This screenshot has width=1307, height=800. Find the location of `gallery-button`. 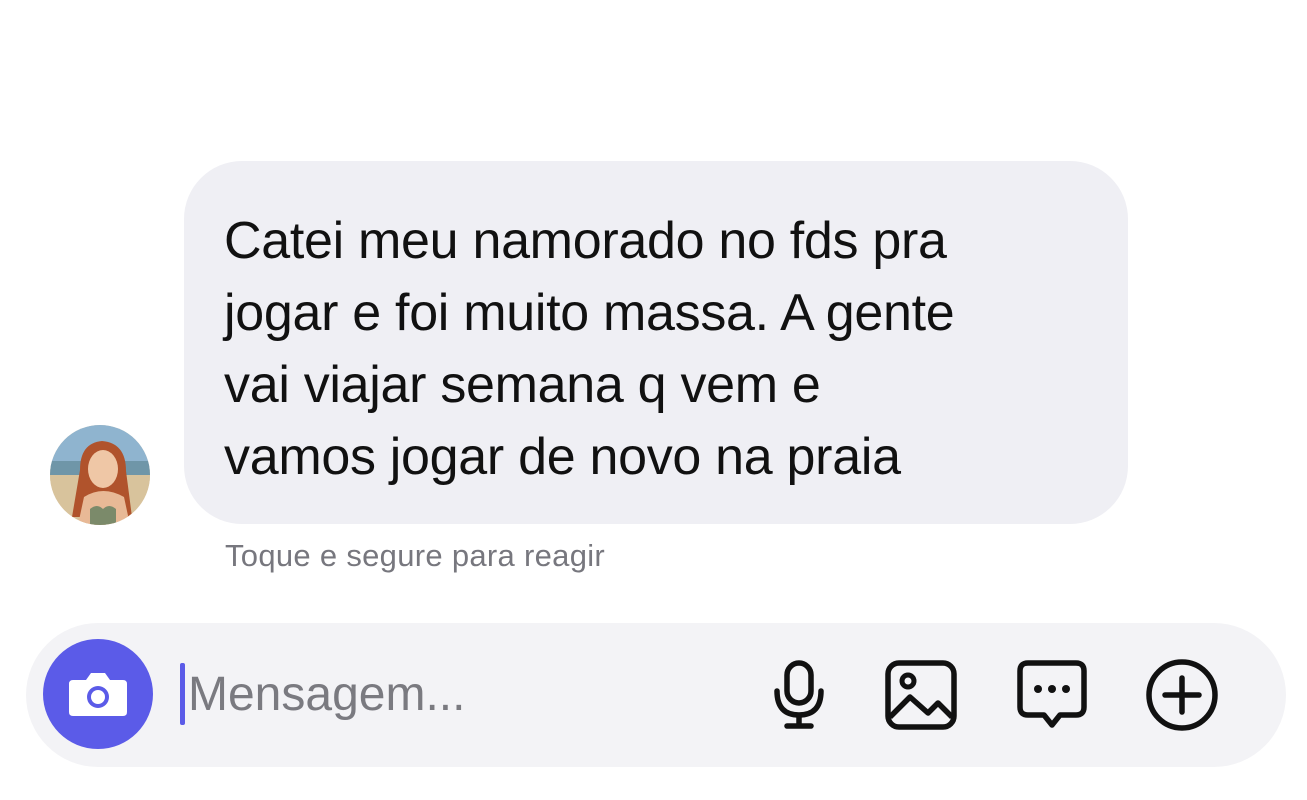

gallery-button is located at coordinates (921, 695).